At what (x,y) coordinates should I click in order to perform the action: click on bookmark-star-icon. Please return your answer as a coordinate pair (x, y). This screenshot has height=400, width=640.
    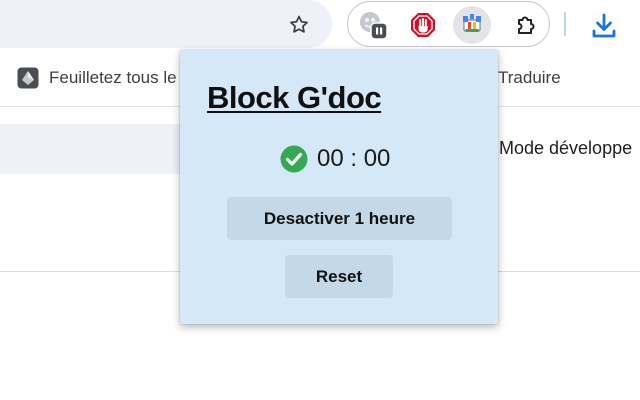
    Looking at the image, I should click on (299, 25).